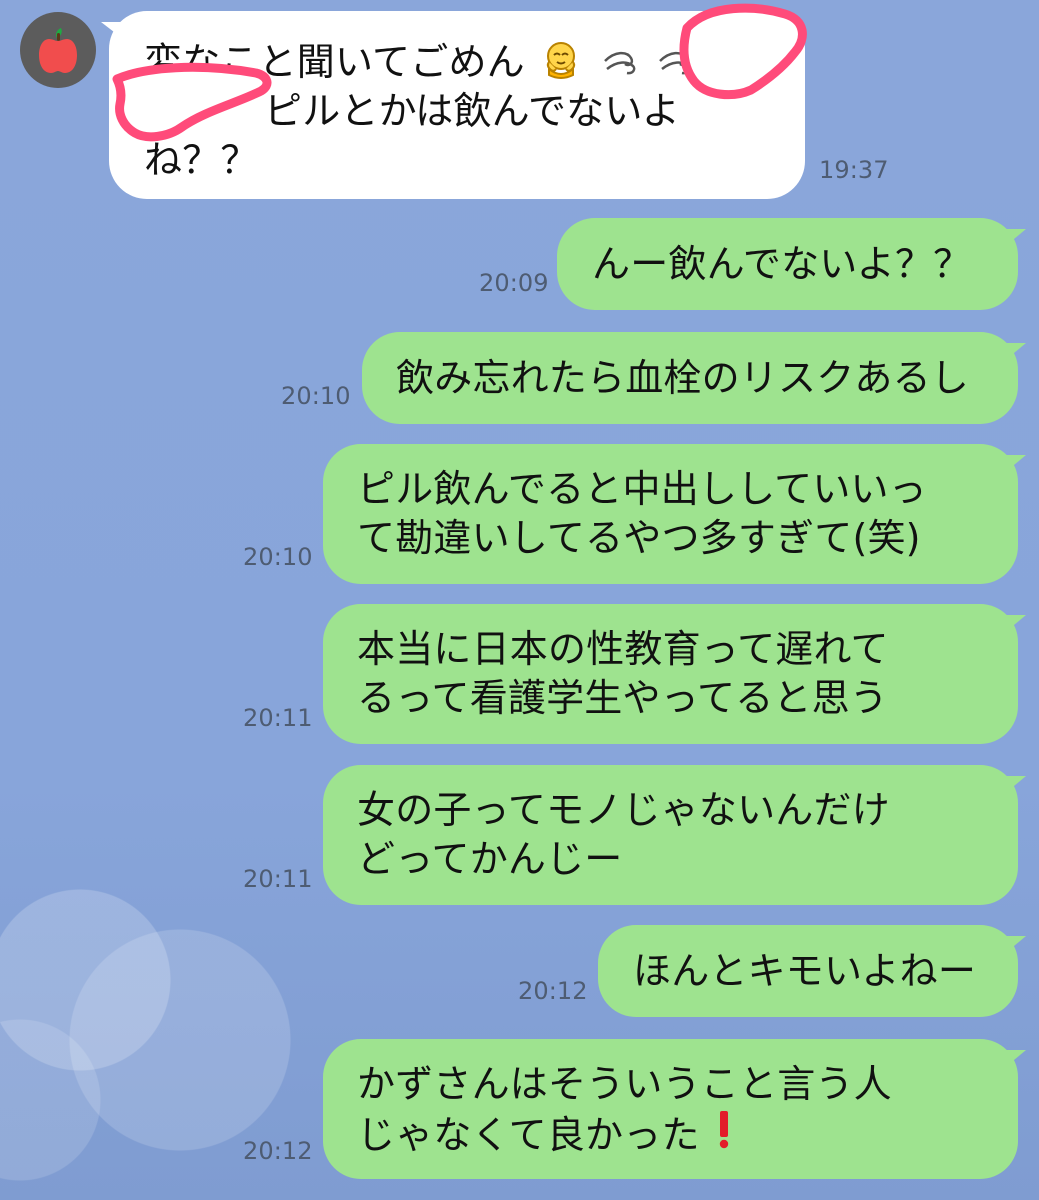  I want to click on message-line-1: 女の子ってモノじゃないんだけ, so click(623, 810).